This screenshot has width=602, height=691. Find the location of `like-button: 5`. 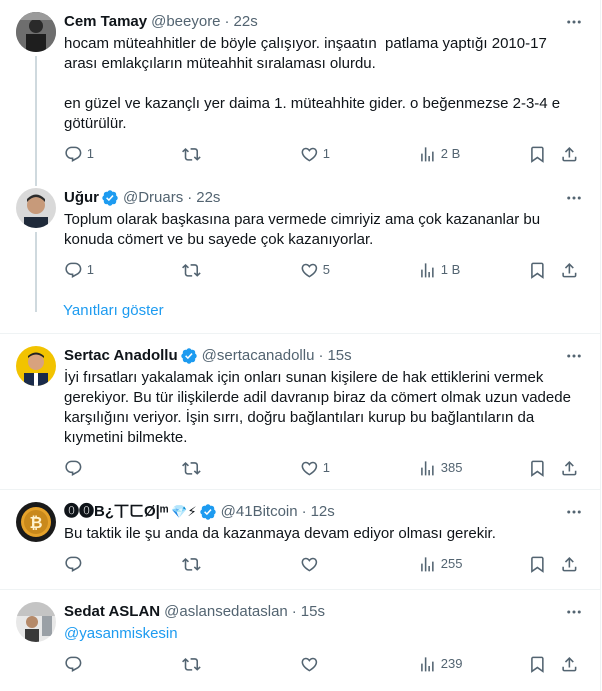

like-button: 5 is located at coordinates (359, 270).